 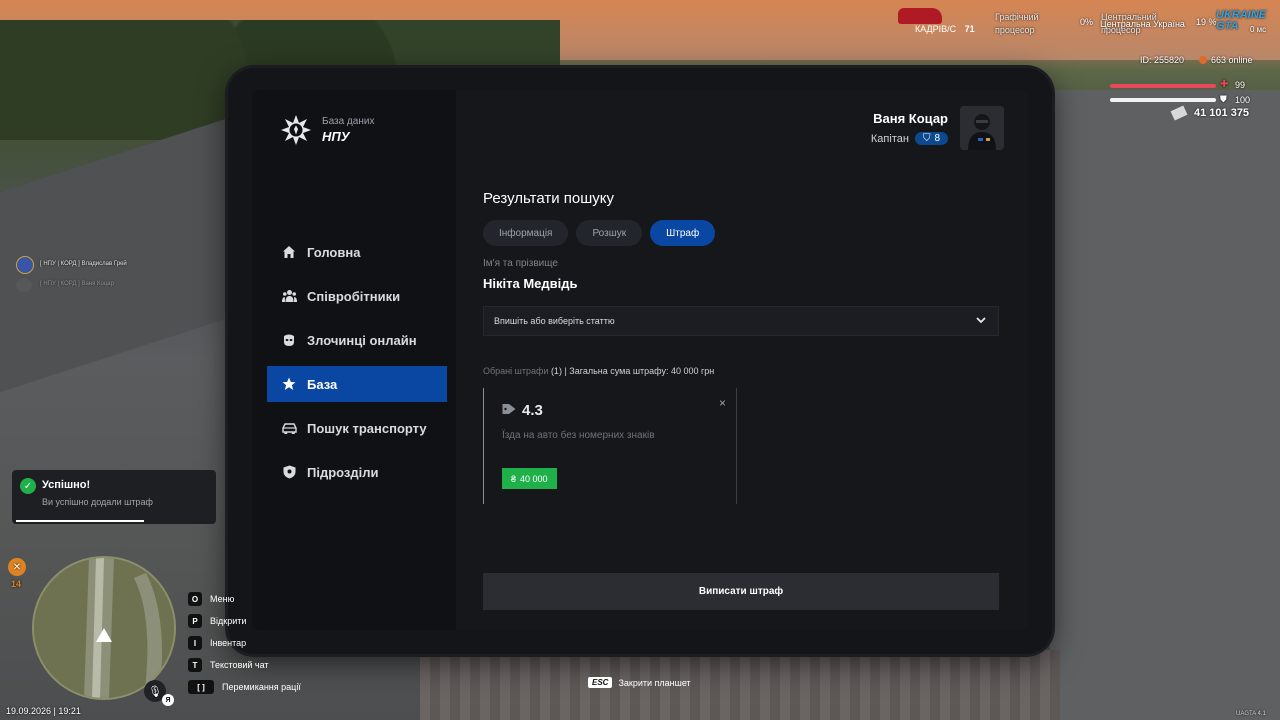 What do you see at coordinates (296, 130) in the screenshot?
I see `police-badge-icon` at bounding box center [296, 130].